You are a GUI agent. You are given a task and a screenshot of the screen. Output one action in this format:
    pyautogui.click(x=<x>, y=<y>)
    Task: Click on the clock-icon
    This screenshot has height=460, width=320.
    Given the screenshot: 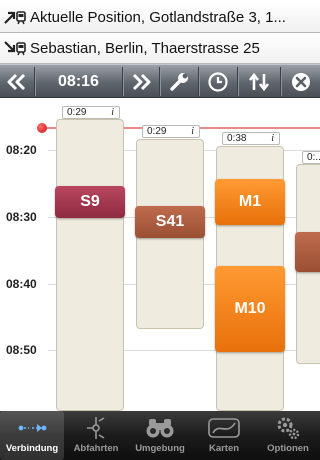 What is the action you would take?
    pyautogui.click(x=218, y=81)
    